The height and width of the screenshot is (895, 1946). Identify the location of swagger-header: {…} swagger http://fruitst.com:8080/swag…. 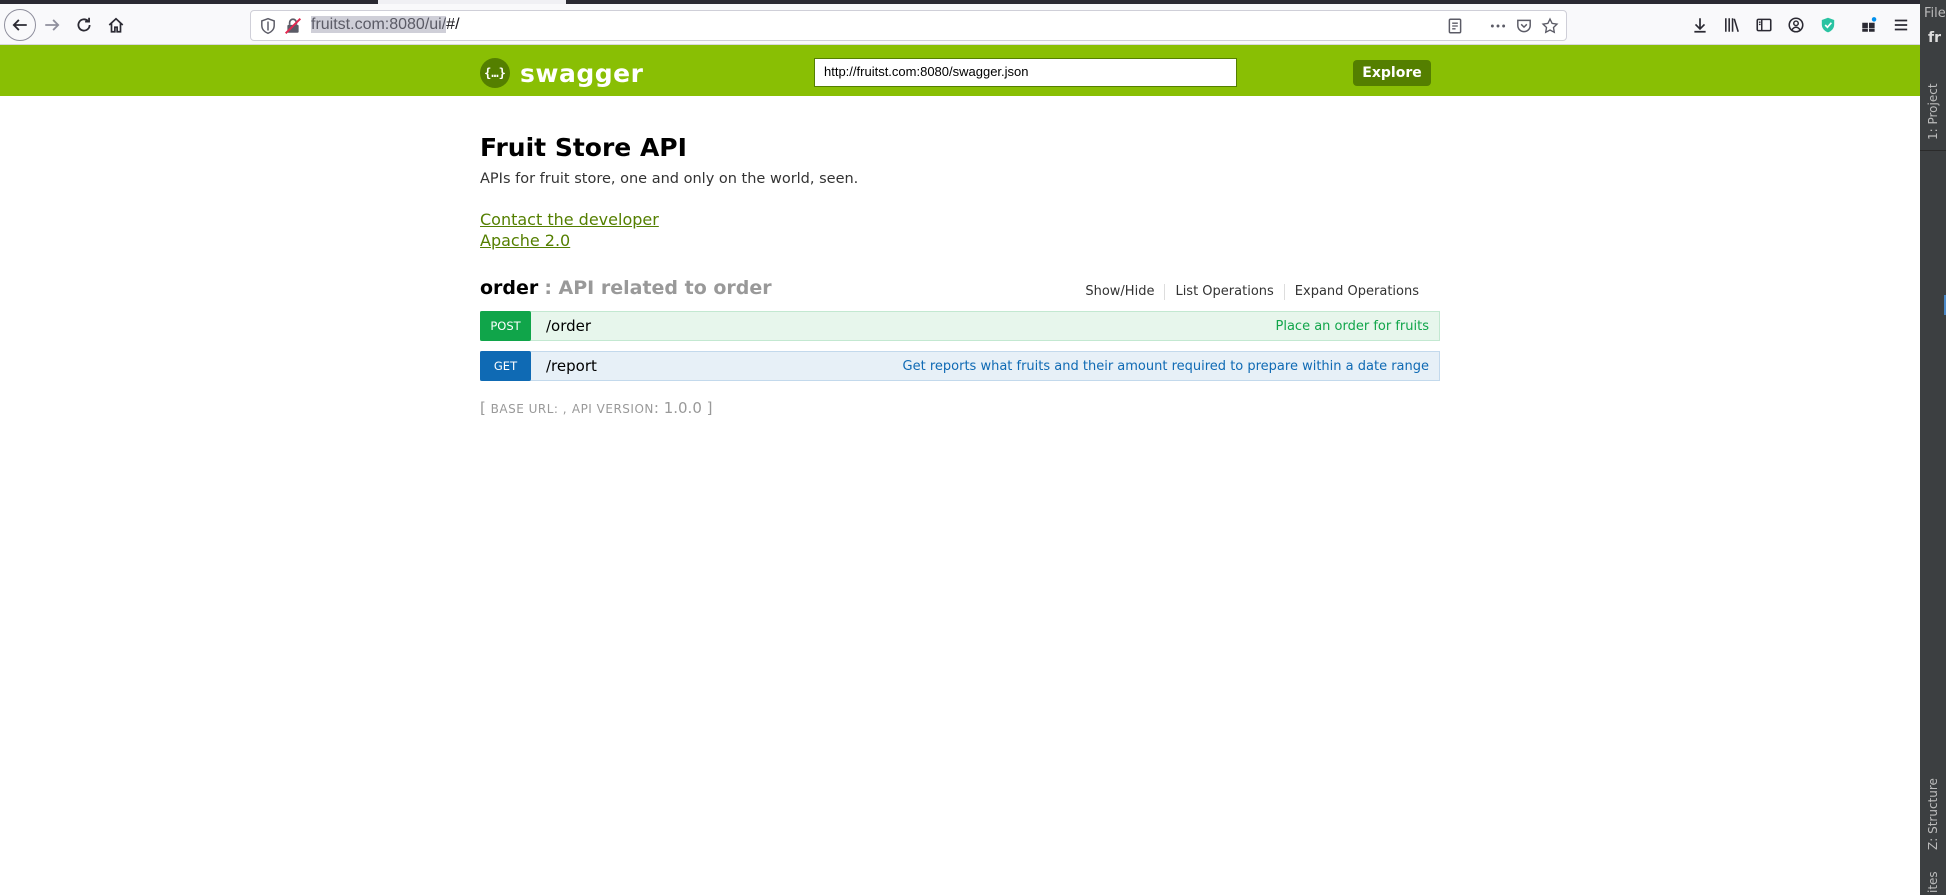
(960, 70).